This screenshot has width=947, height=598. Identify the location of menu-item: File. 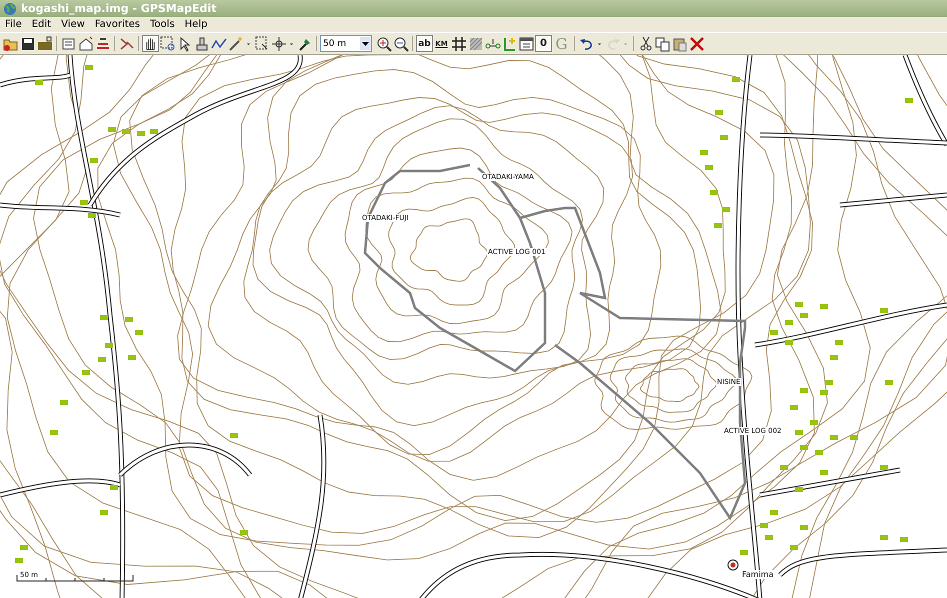
(13, 24).